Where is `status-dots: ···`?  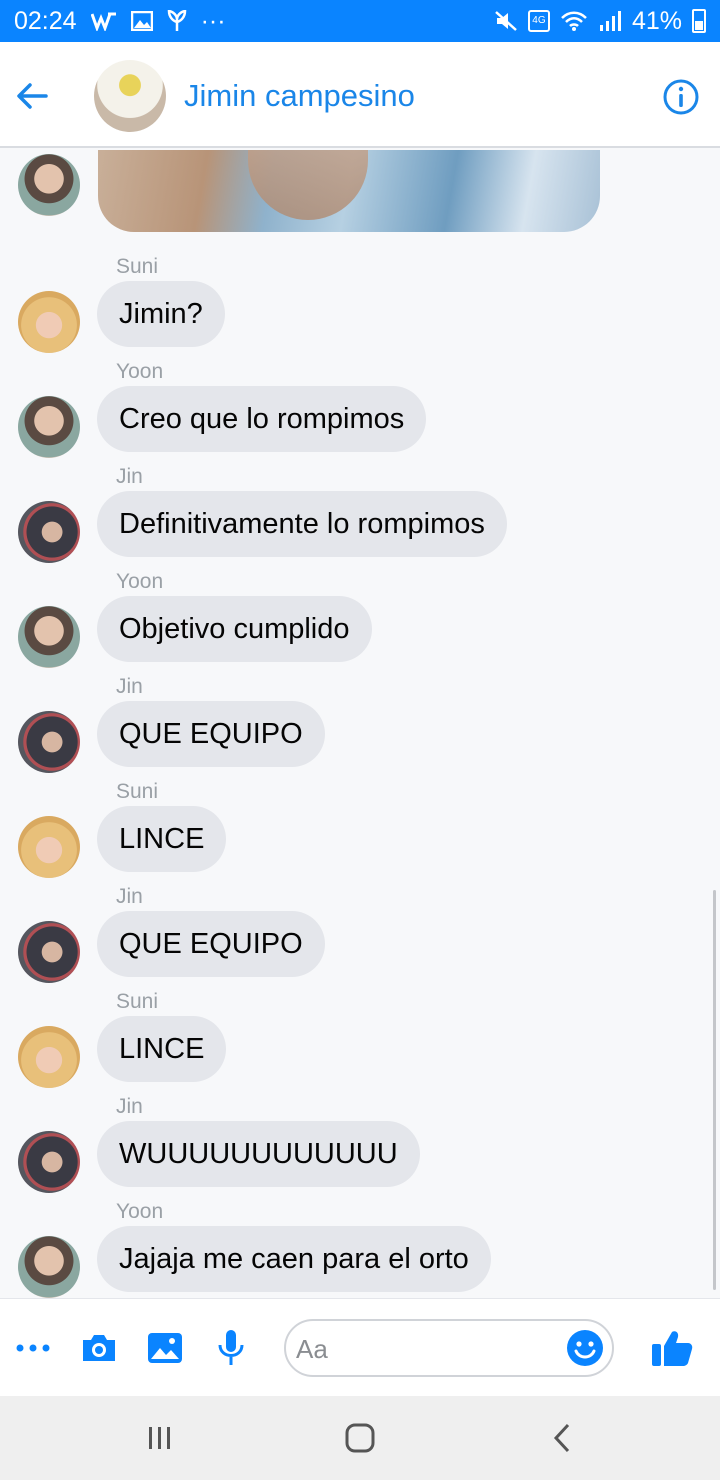 status-dots: ··· is located at coordinates (213, 20).